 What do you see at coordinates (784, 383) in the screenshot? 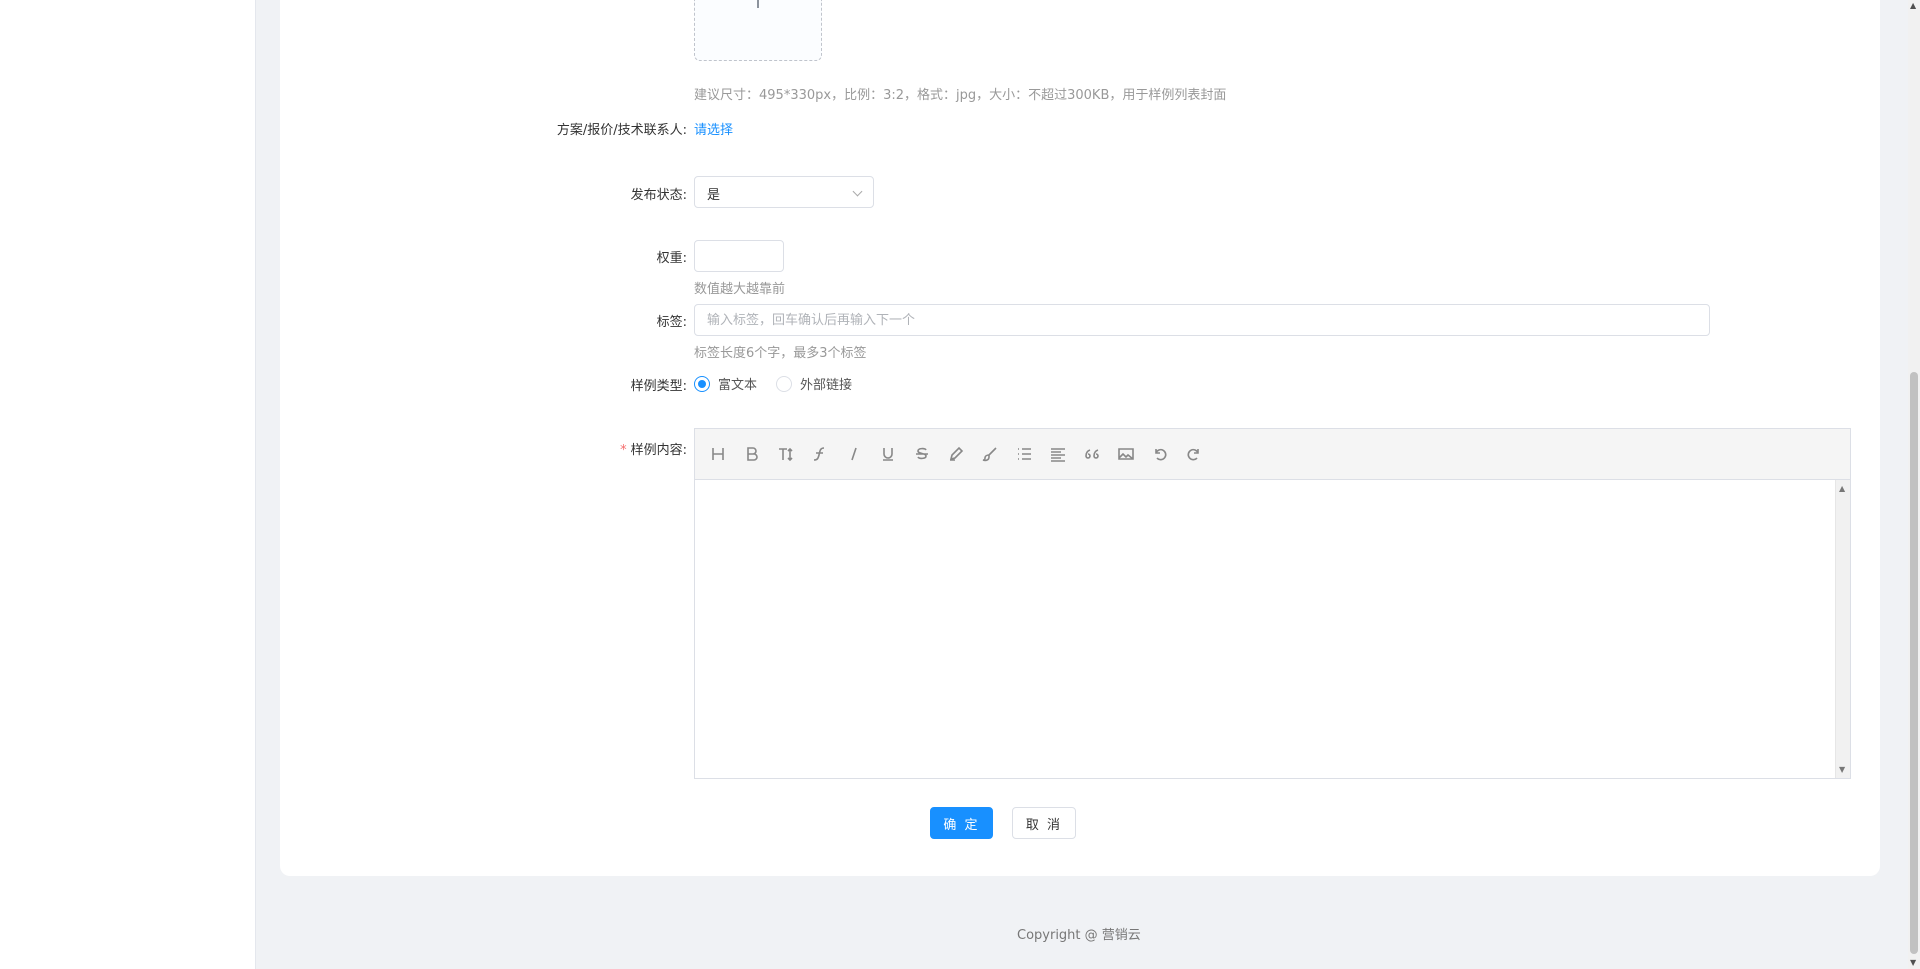
I see `radio-unchecked-icon` at bounding box center [784, 383].